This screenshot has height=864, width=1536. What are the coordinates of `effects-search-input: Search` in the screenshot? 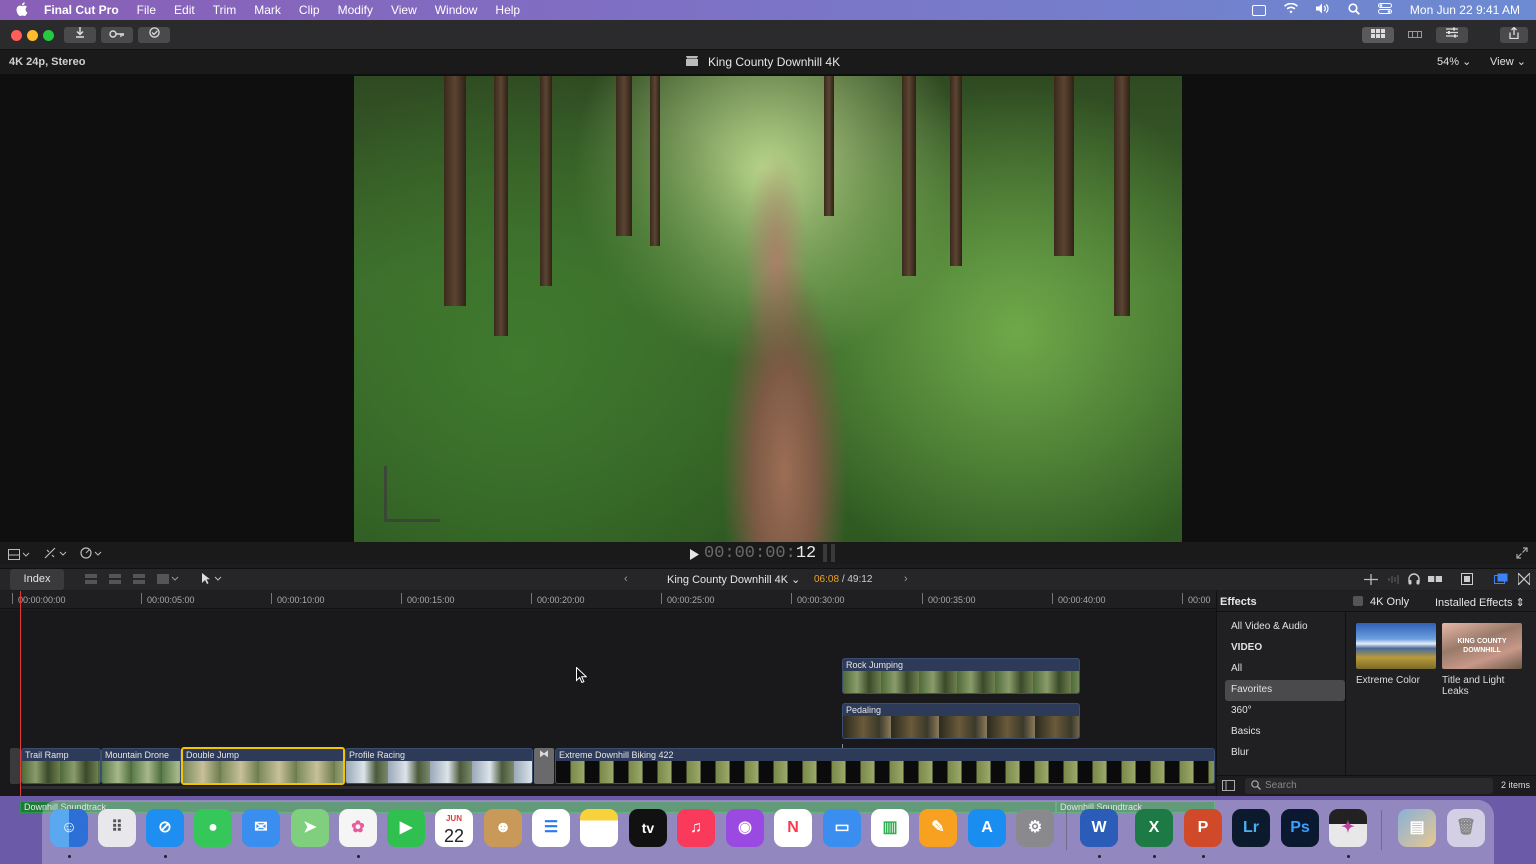 It's located at (1369, 786).